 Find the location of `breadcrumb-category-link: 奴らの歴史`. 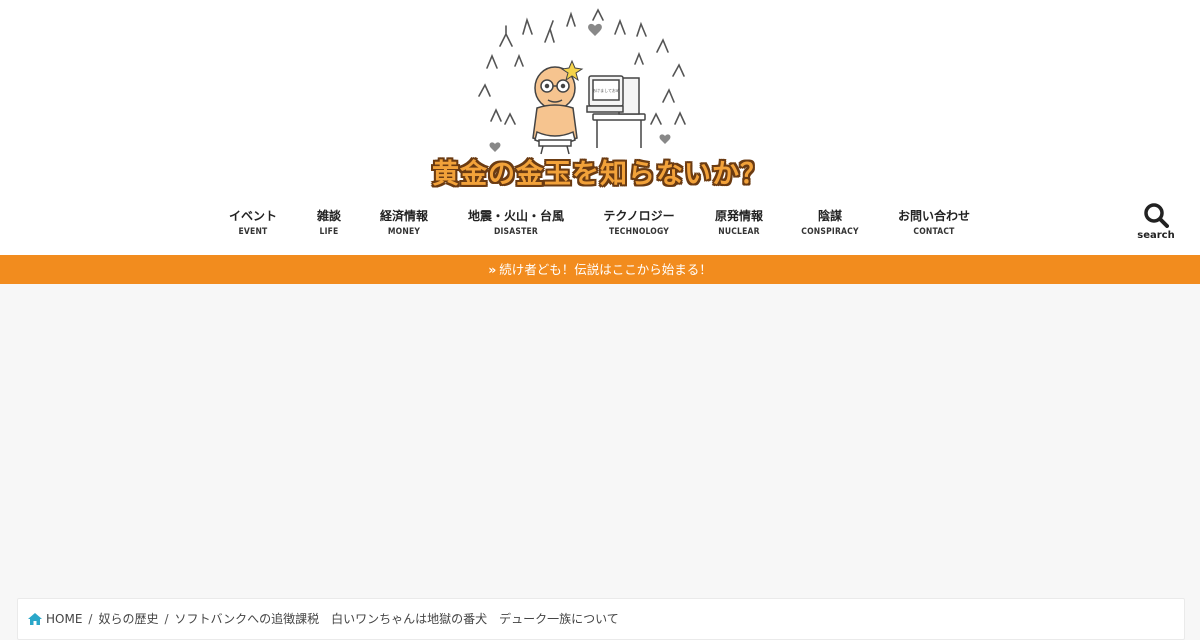

breadcrumb-category-link: 奴らの歴史 is located at coordinates (128, 619).